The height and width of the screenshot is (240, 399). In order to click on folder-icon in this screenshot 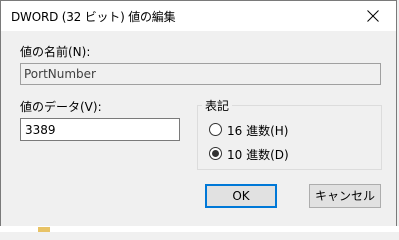, I will do `click(44, 229)`.